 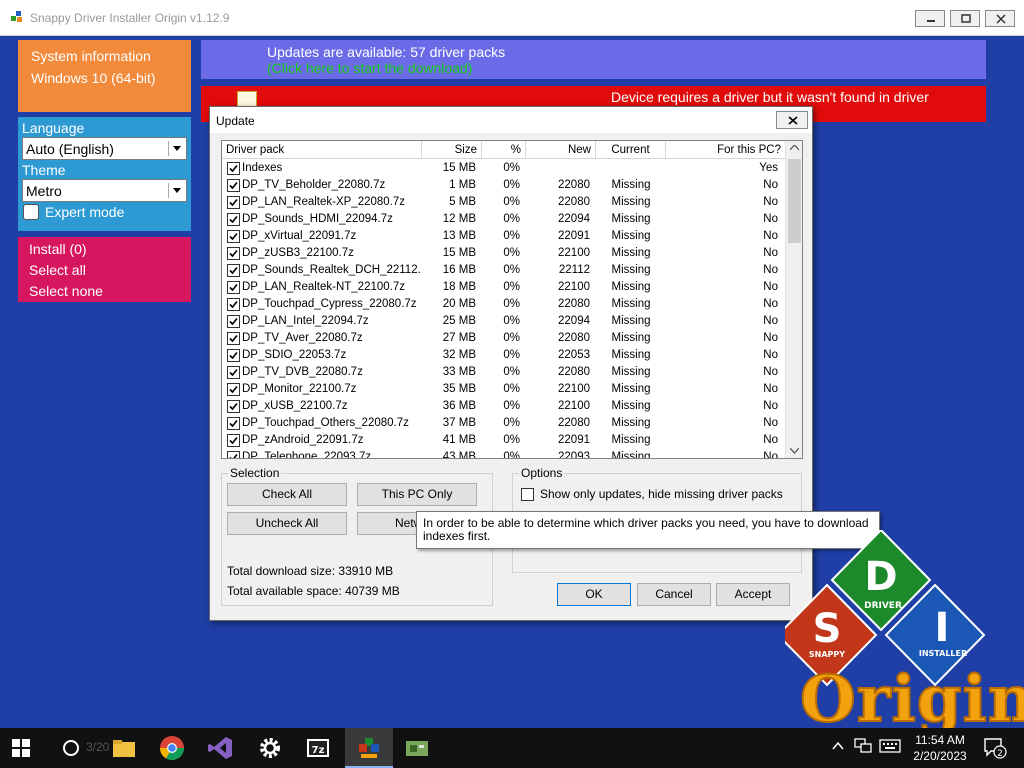 What do you see at coordinates (838, 746) in the screenshot?
I see `chevron-up-icon` at bounding box center [838, 746].